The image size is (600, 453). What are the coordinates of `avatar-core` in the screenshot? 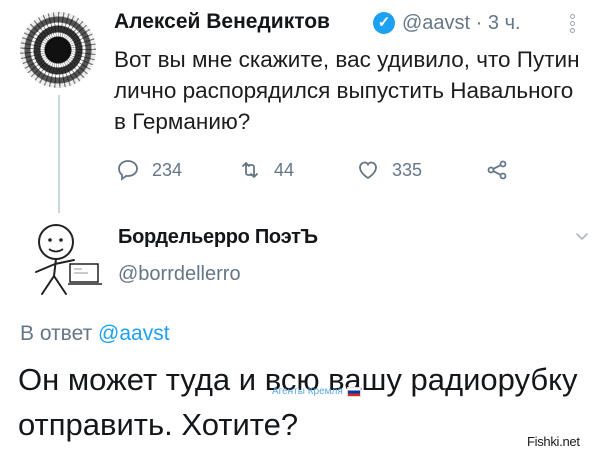 It's located at (58, 50).